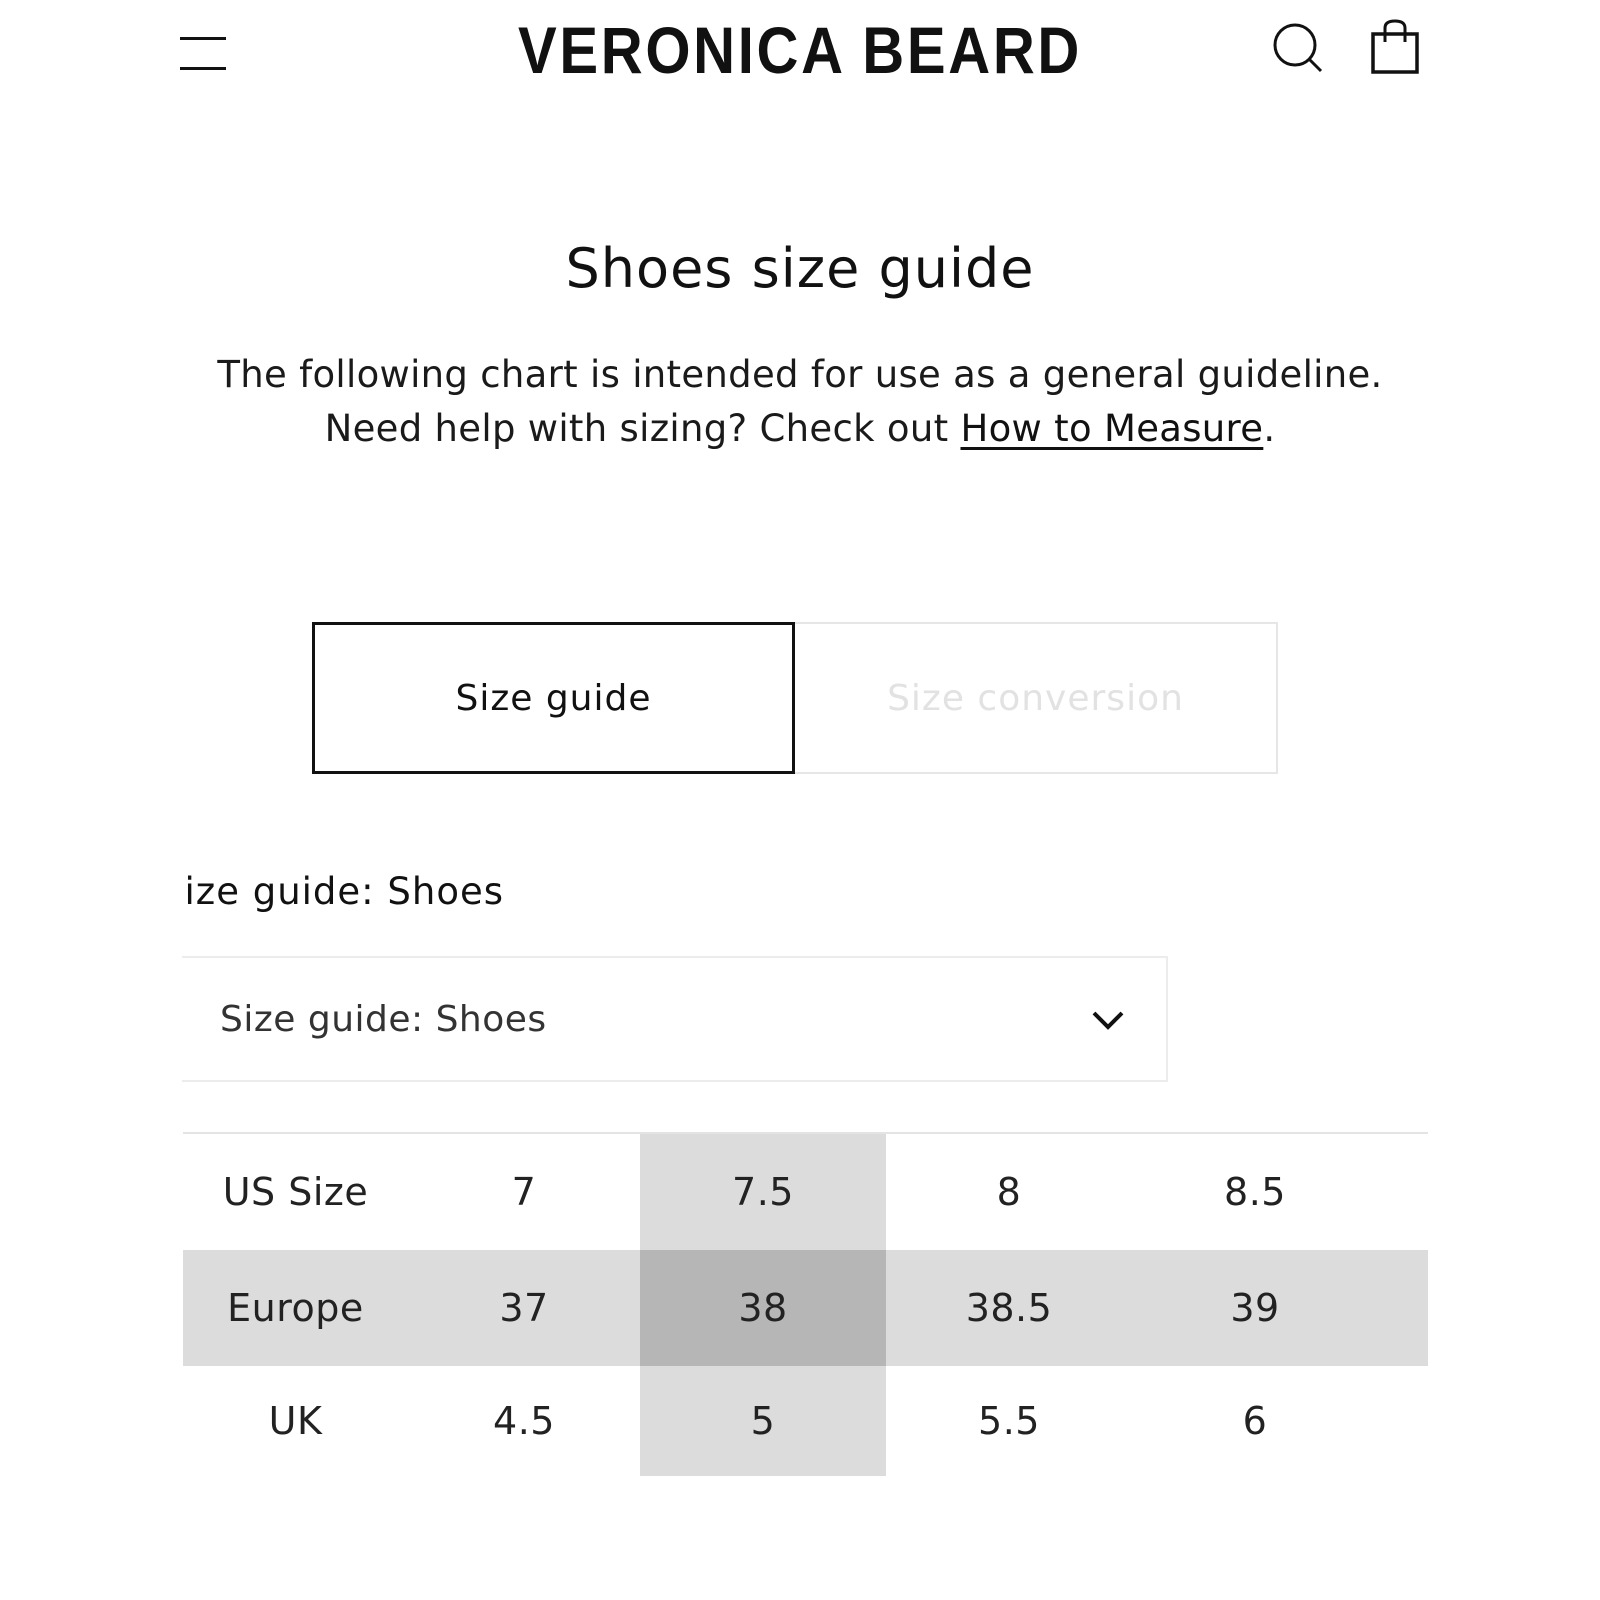 The height and width of the screenshot is (1600, 1600). Describe the element at coordinates (1009, 1421) in the screenshot. I see `table-cell: 5.5` at that location.